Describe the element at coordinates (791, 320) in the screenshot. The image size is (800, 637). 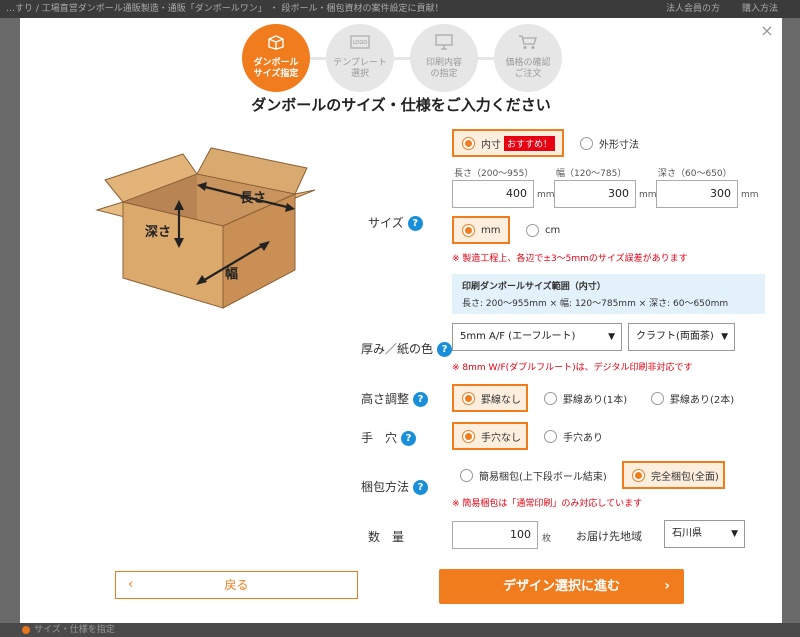
I see `background-right` at that location.